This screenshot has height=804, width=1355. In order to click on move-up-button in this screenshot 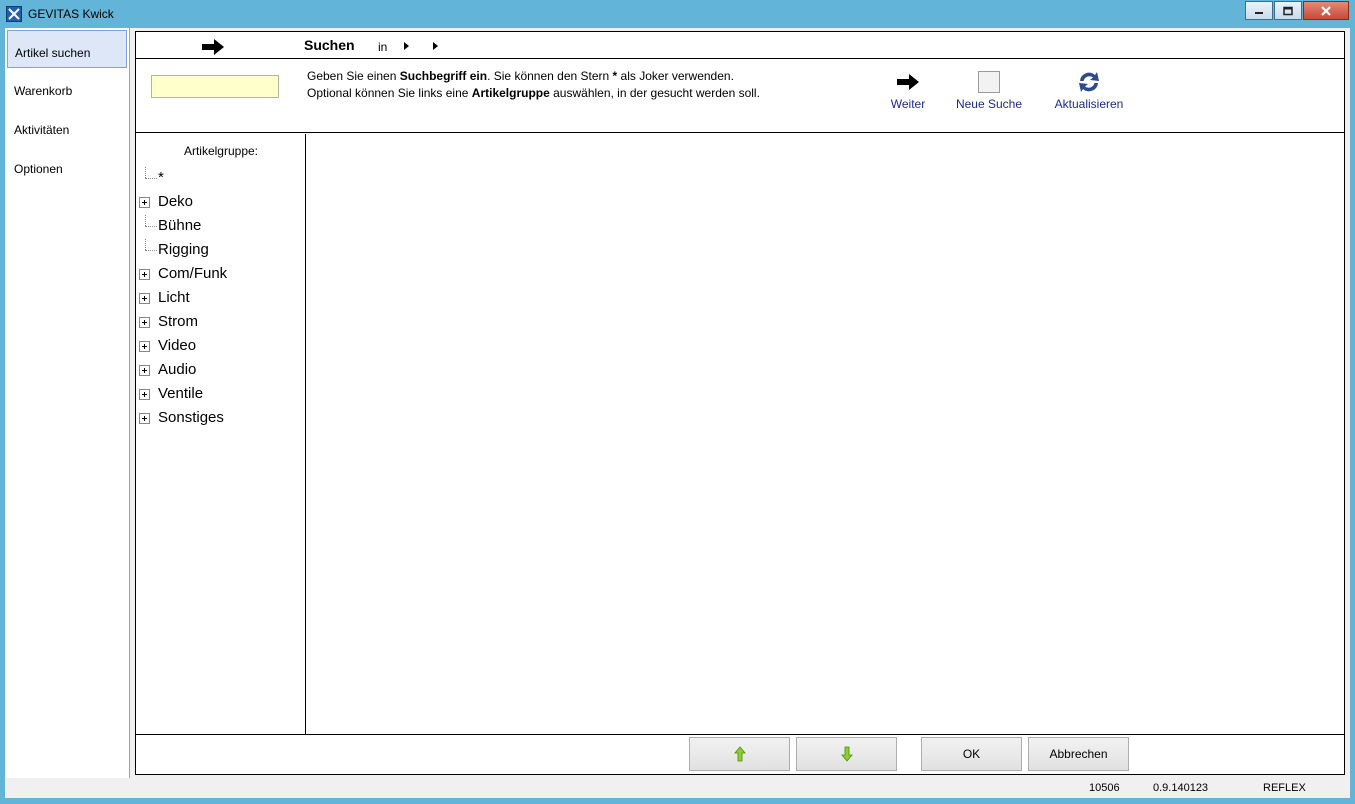, I will do `click(739, 754)`.